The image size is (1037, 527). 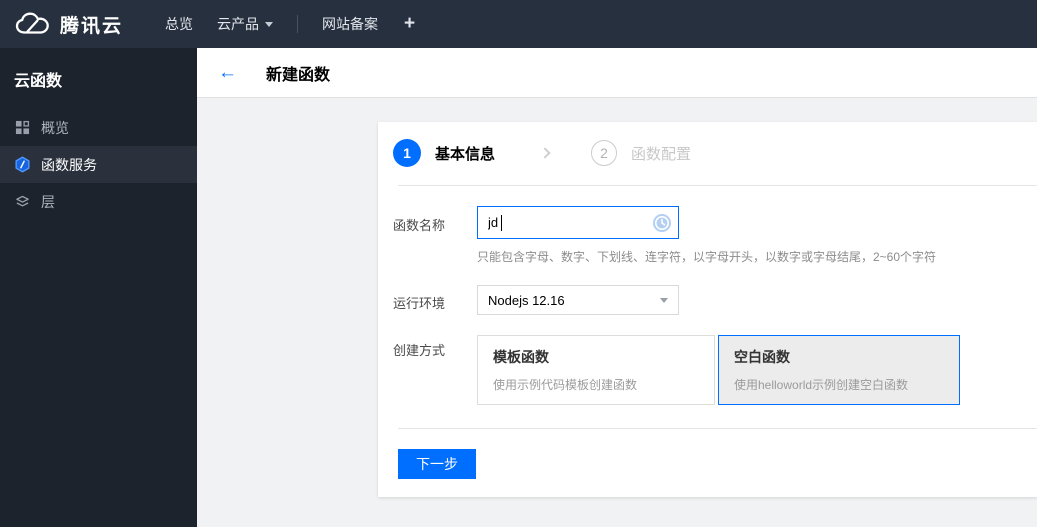 What do you see at coordinates (32, 24) in the screenshot?
I see `cloud-logo-icon` at bounding box center [32, 24].